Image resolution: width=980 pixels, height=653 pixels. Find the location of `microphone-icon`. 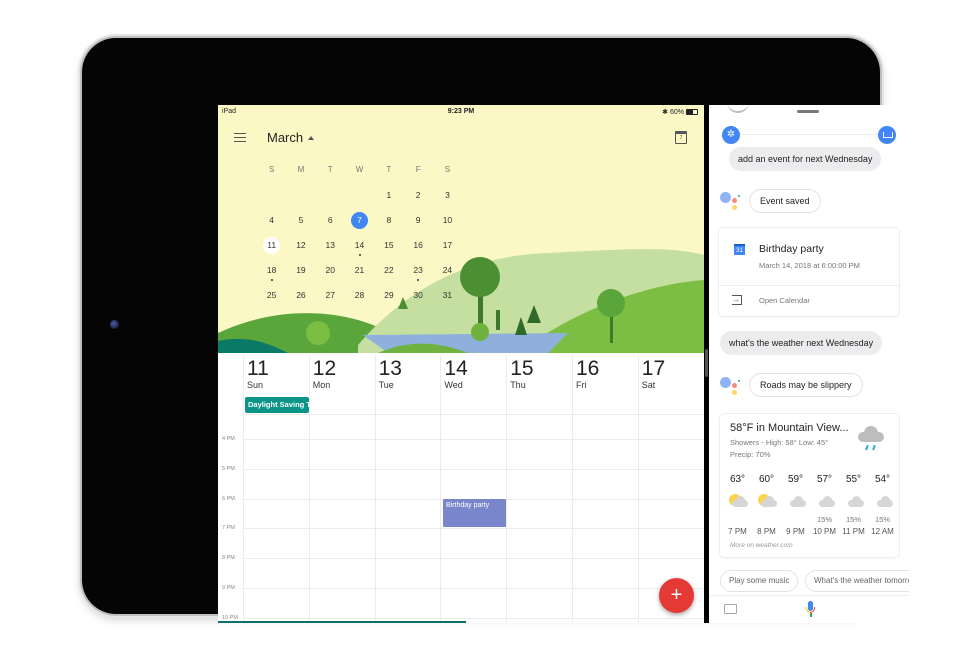

microphone-icon is located at coordinates (810, 610).